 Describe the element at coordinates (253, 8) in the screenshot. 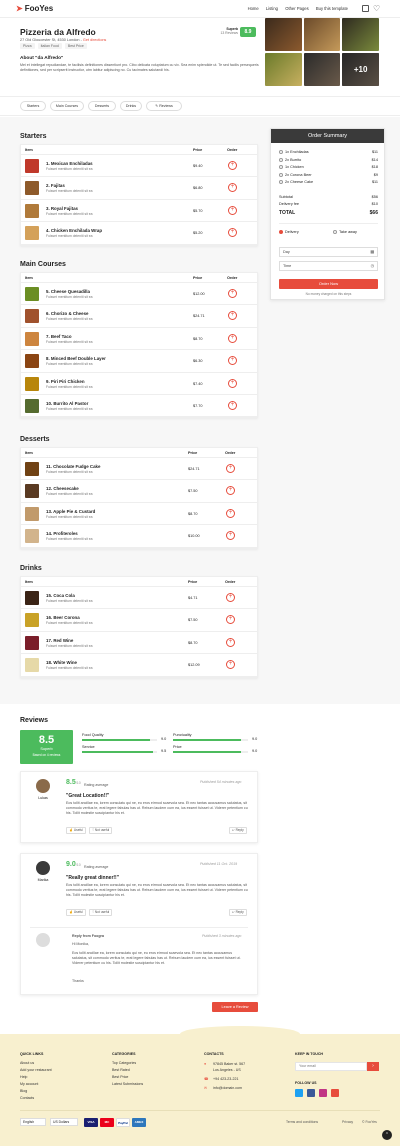

I see `nav-home: Home` at that location.